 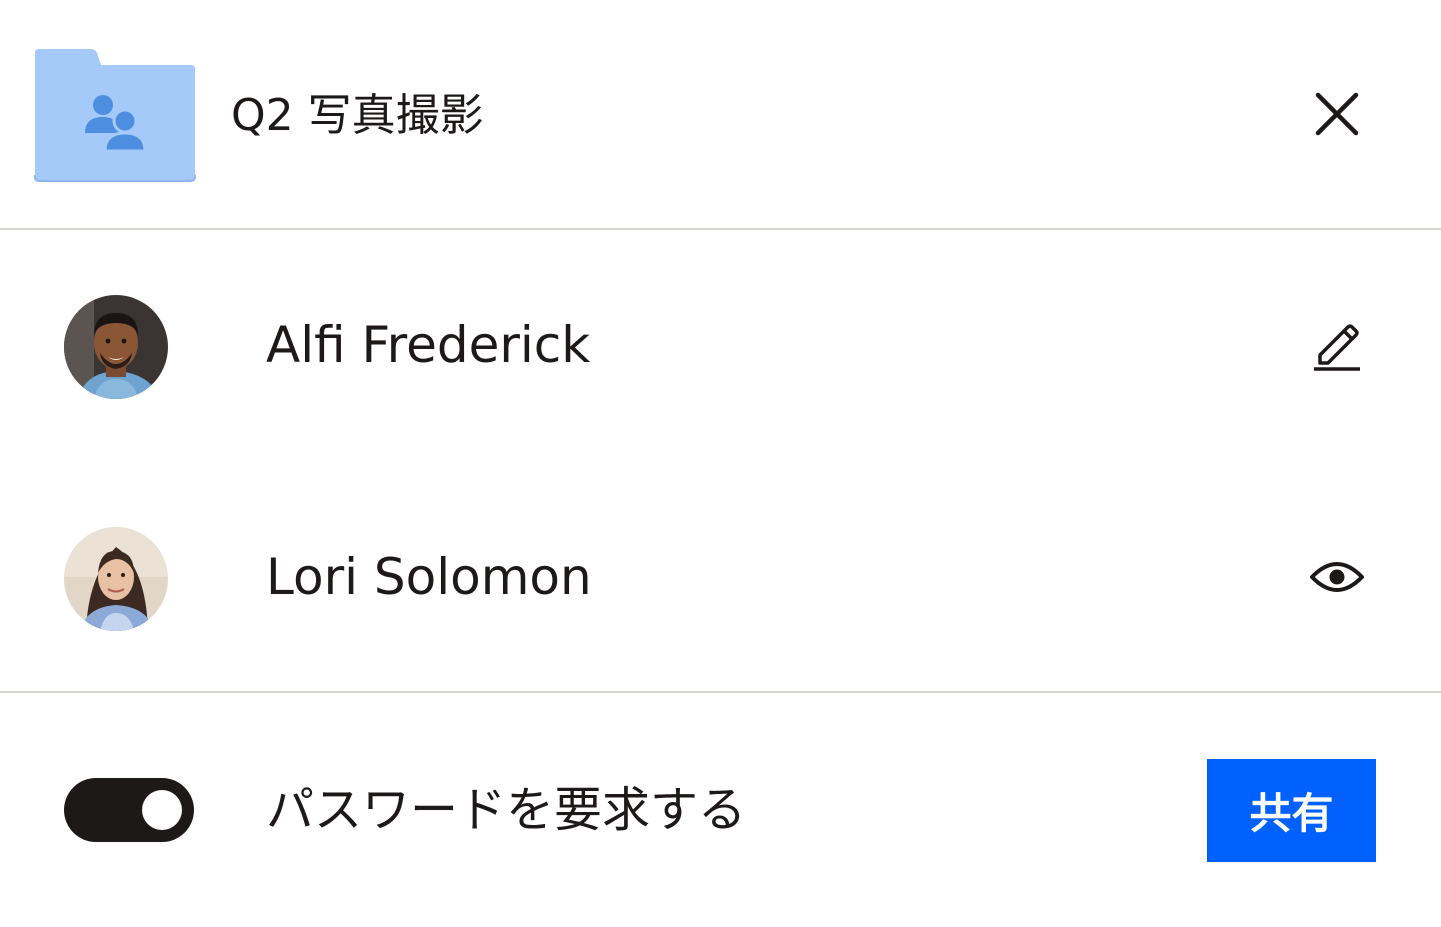 I want to click on close-button, so click(x=1337, y=116).